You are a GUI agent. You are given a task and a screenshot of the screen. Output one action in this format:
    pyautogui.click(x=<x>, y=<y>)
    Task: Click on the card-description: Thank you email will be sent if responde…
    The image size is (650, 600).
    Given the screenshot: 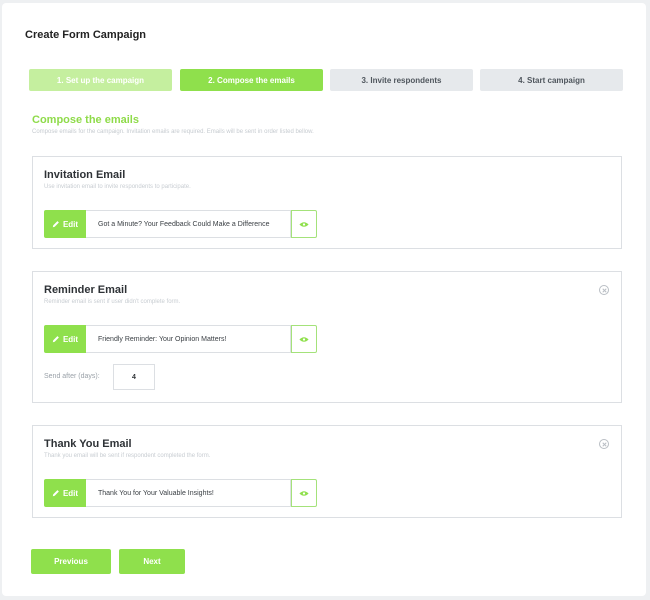 What is the action you would take?
    pyautogui.click(x=127, y=456)
    